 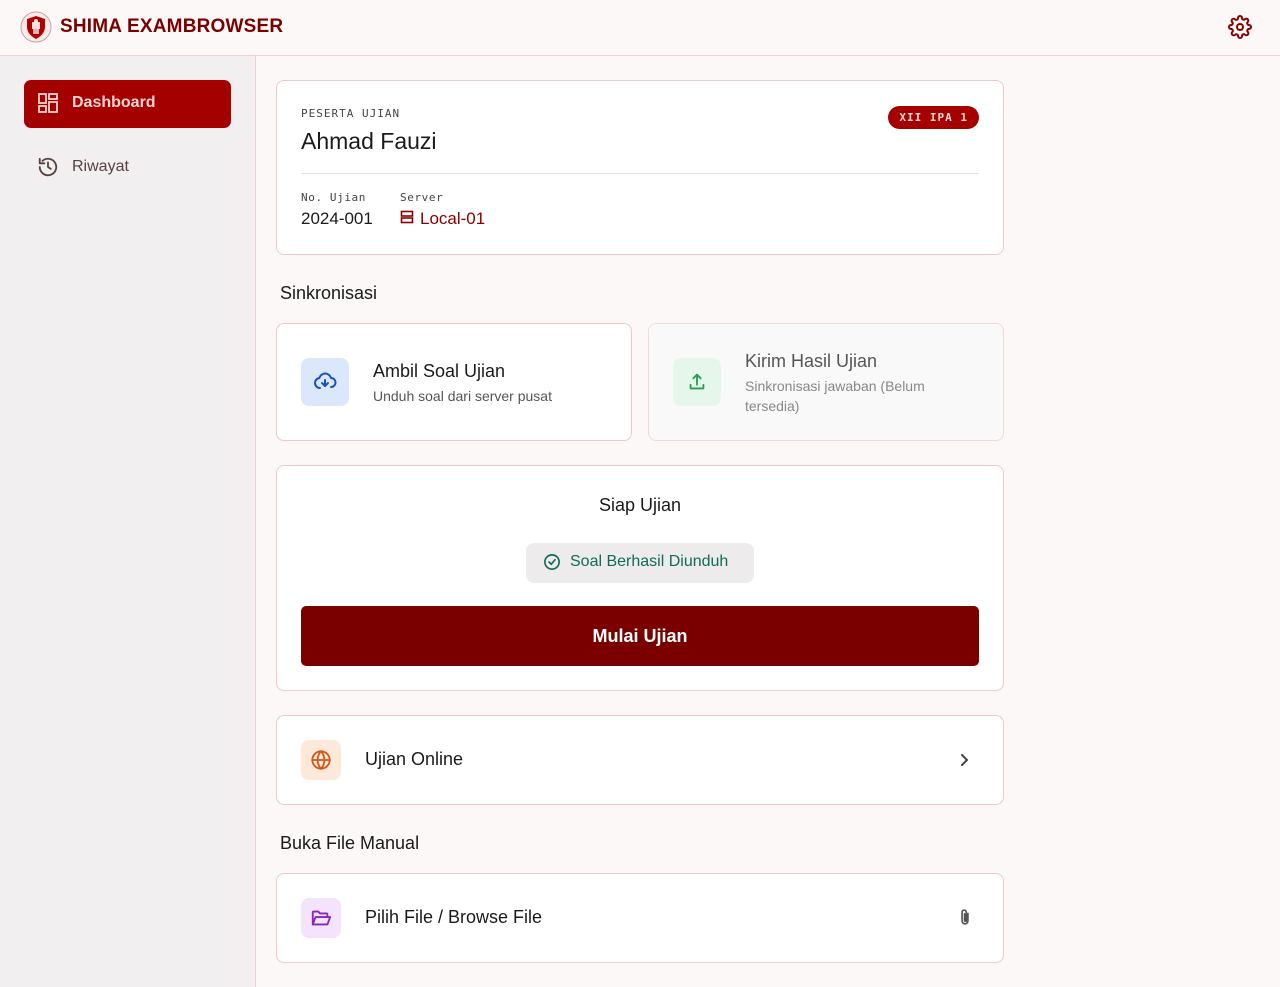 I want to click on status-text: Soal Berhasil Diunduh, so click(x=649, y=561).